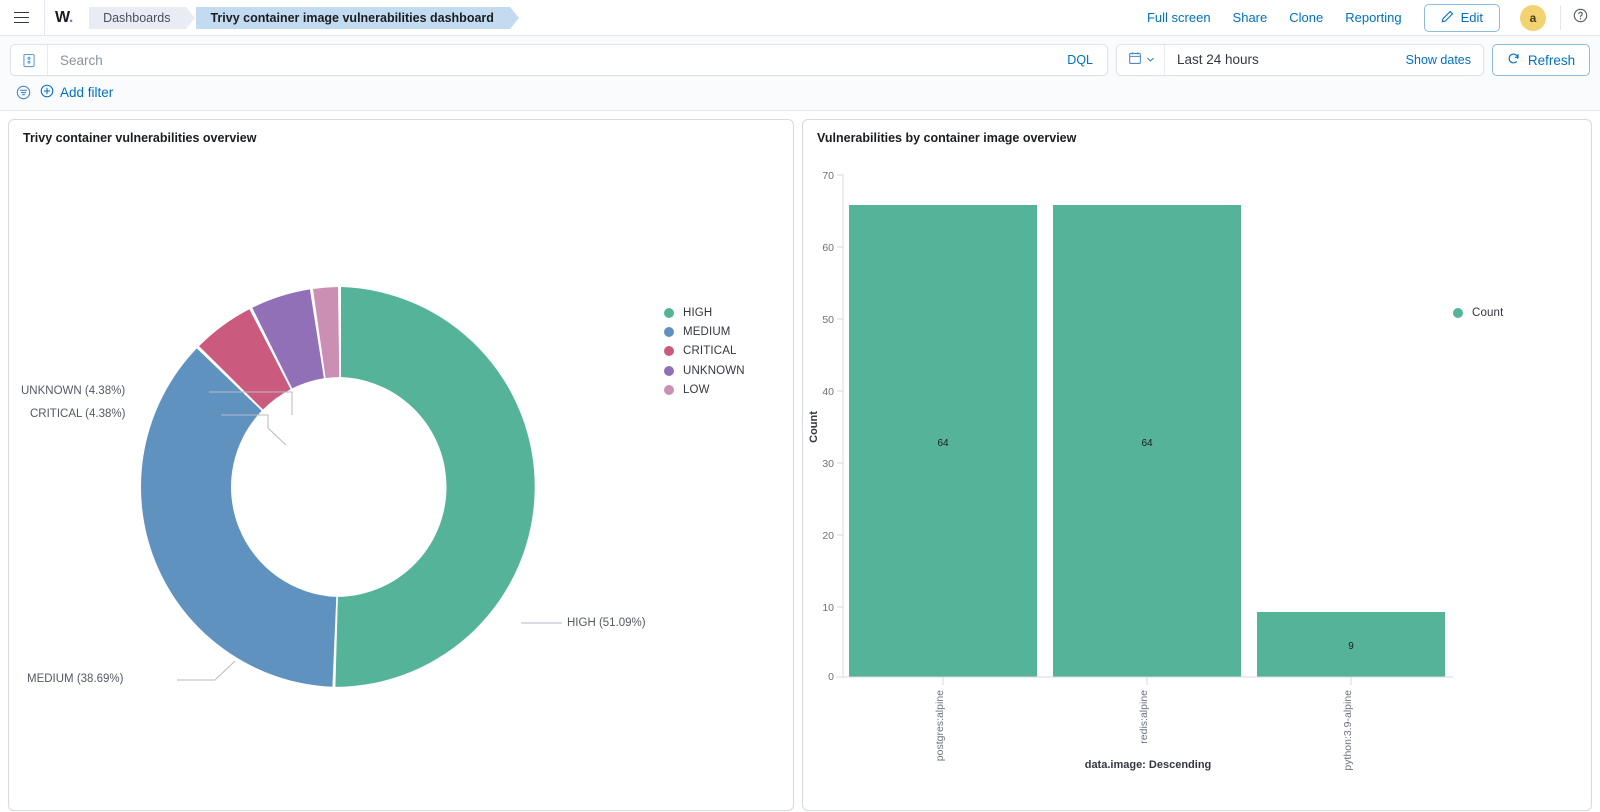  I want to click on refresh-button: Refresh, so click(1541, 60).